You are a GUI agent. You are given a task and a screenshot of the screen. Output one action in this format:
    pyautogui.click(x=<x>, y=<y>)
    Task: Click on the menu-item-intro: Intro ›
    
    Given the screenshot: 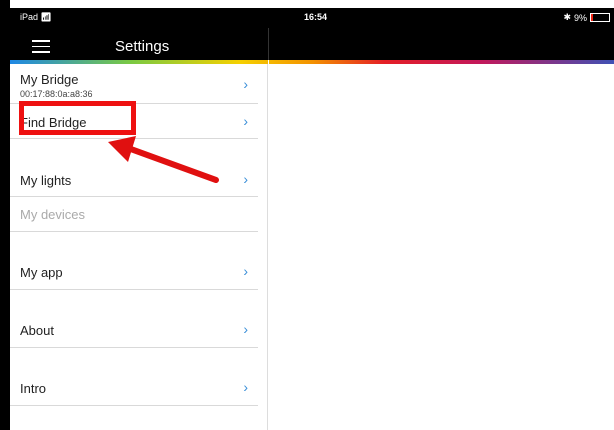 What is the action you would take?
    pyautogui.click(x=134, y=377)
    